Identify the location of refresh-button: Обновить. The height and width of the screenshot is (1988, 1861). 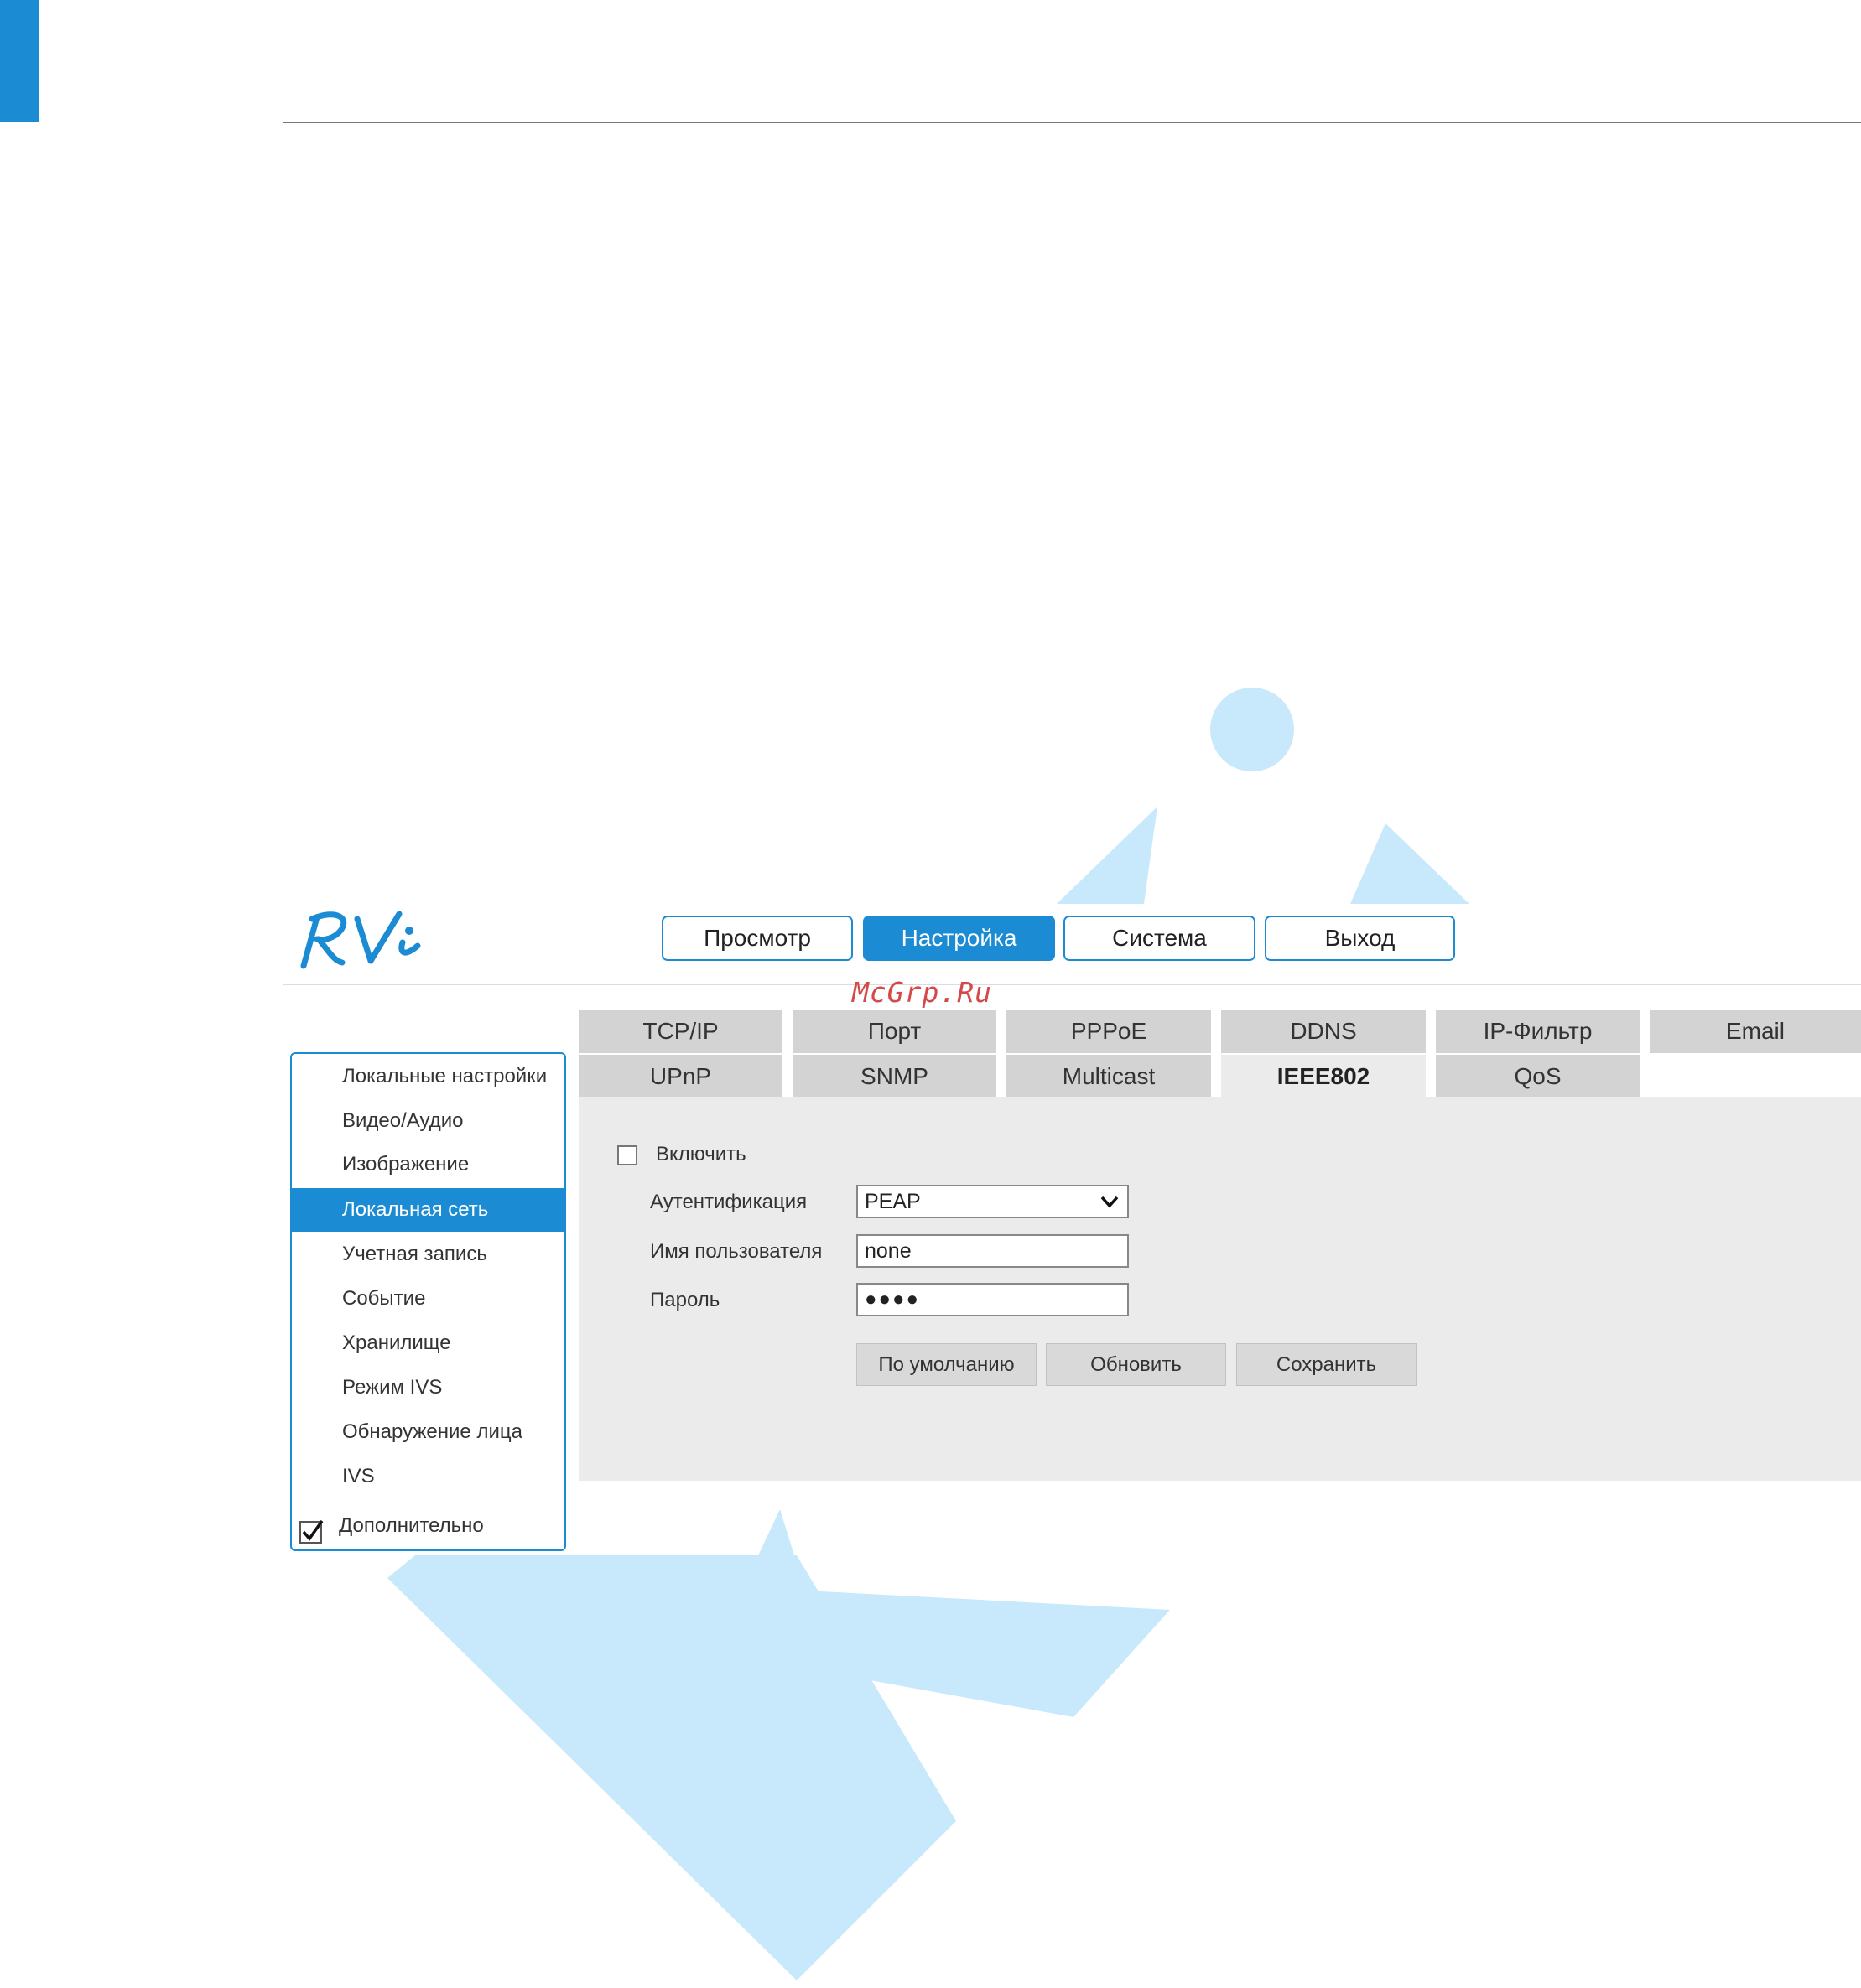
(1136, 1364).